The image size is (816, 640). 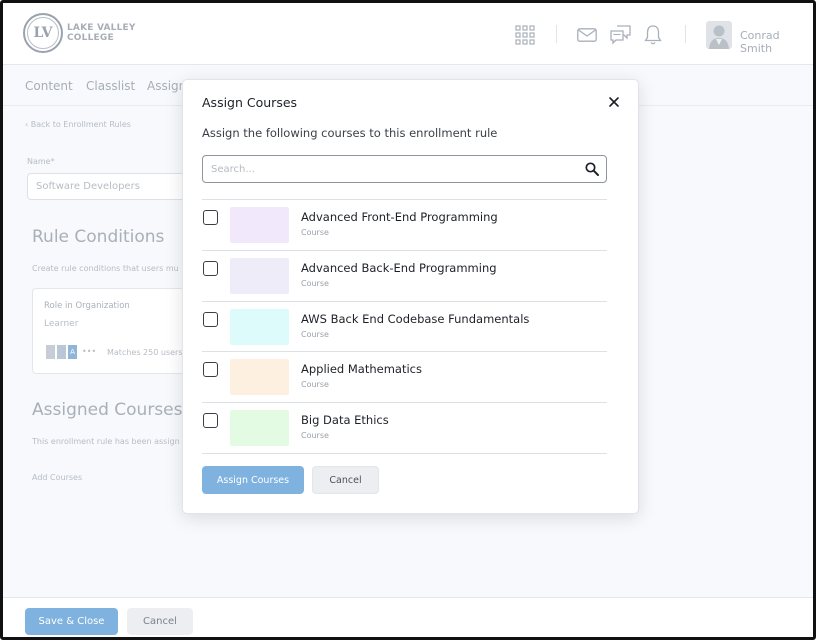 What do you see at coordinates (776, 42) in the screenshot?
I see `user-name: Conrad Smith` at bounding box center [776, 42].